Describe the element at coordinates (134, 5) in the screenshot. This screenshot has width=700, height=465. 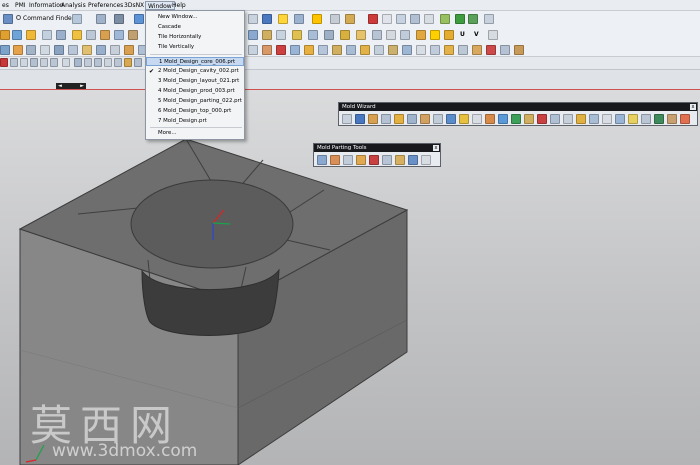
I see `menu-3dsnx: 3DsNX` at that location.